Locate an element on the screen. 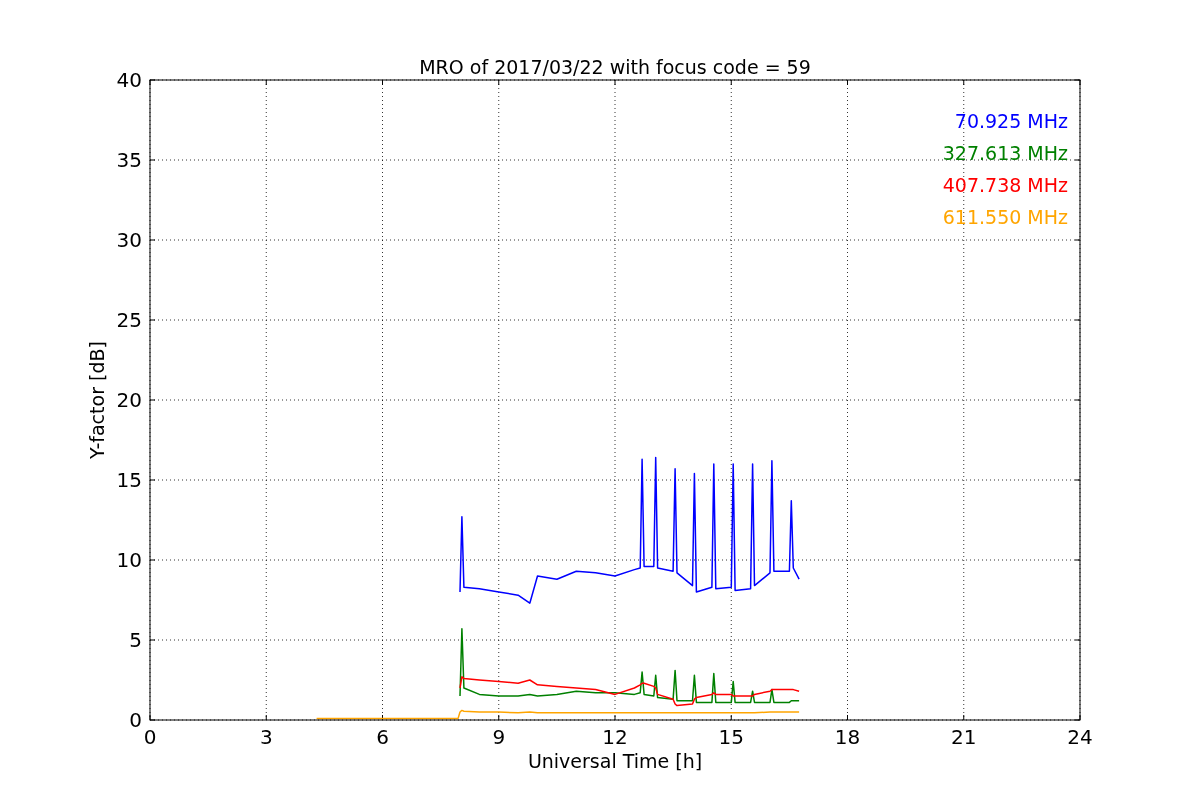 The width and height of the screenshot is (1200, 800). tick-label: 18 is located at coordinates (847, 737).